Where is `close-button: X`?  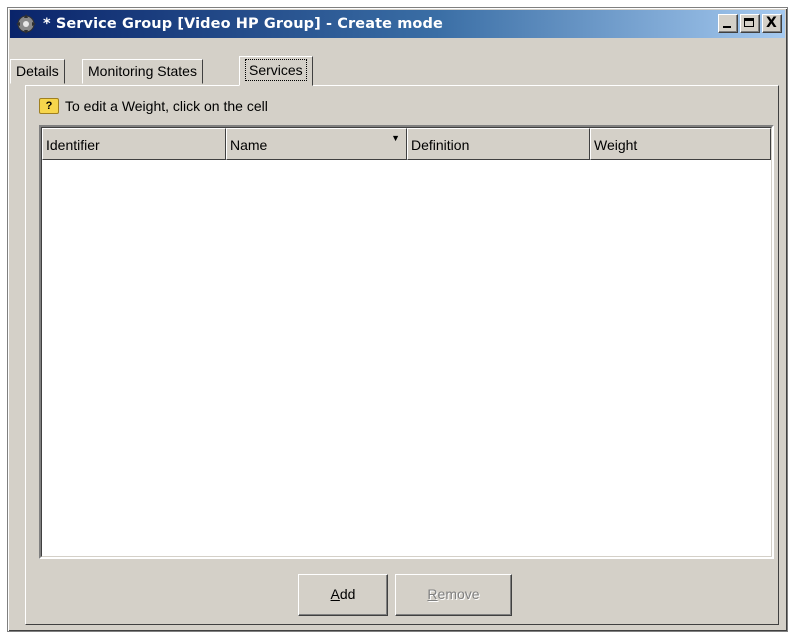 close-button: X is located at coordinates (772, 23).